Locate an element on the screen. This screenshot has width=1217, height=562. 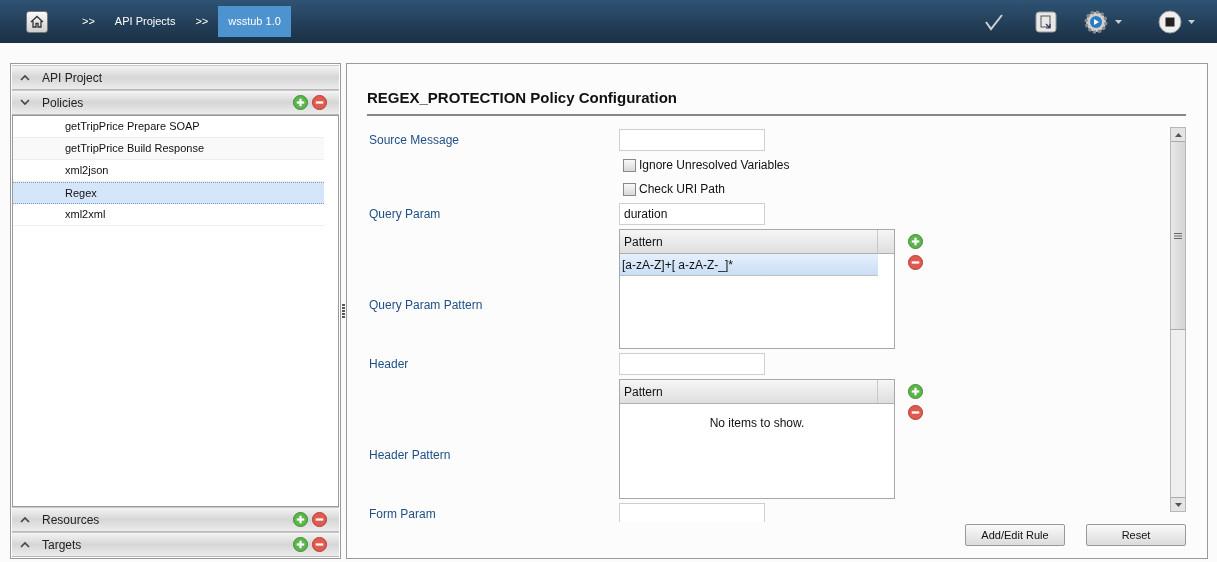
action-button: Add/Edit Rule is located at coordinates (1015, 535).